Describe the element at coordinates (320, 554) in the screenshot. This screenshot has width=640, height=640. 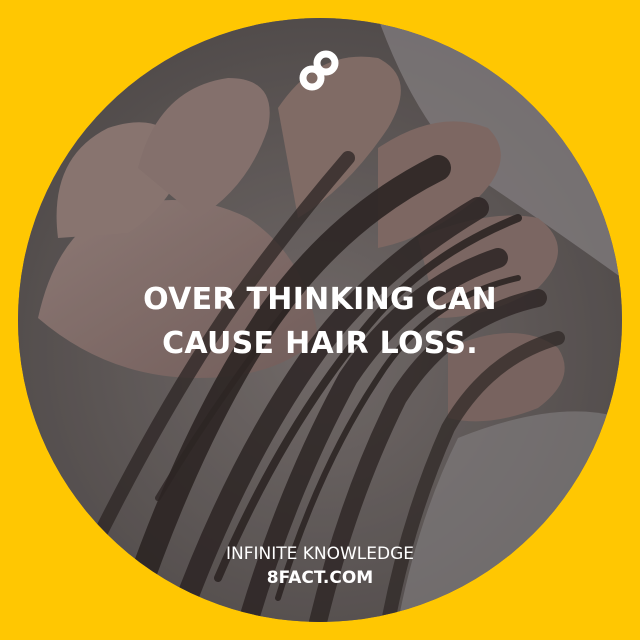
I see `tagline: INFINITE KNOWLEDGE` at that location.